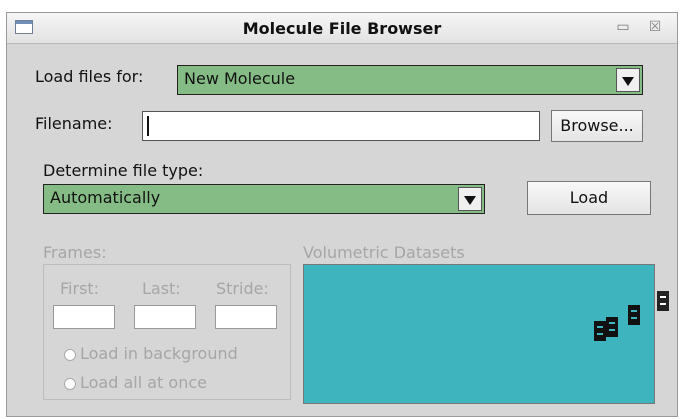 The height and width of the screenshot is (419, 683). What do you see at coordinates (240, 78) in the screenshot?
I see `load-files-for-value: New Molecule` at bounding box center [240, 78].